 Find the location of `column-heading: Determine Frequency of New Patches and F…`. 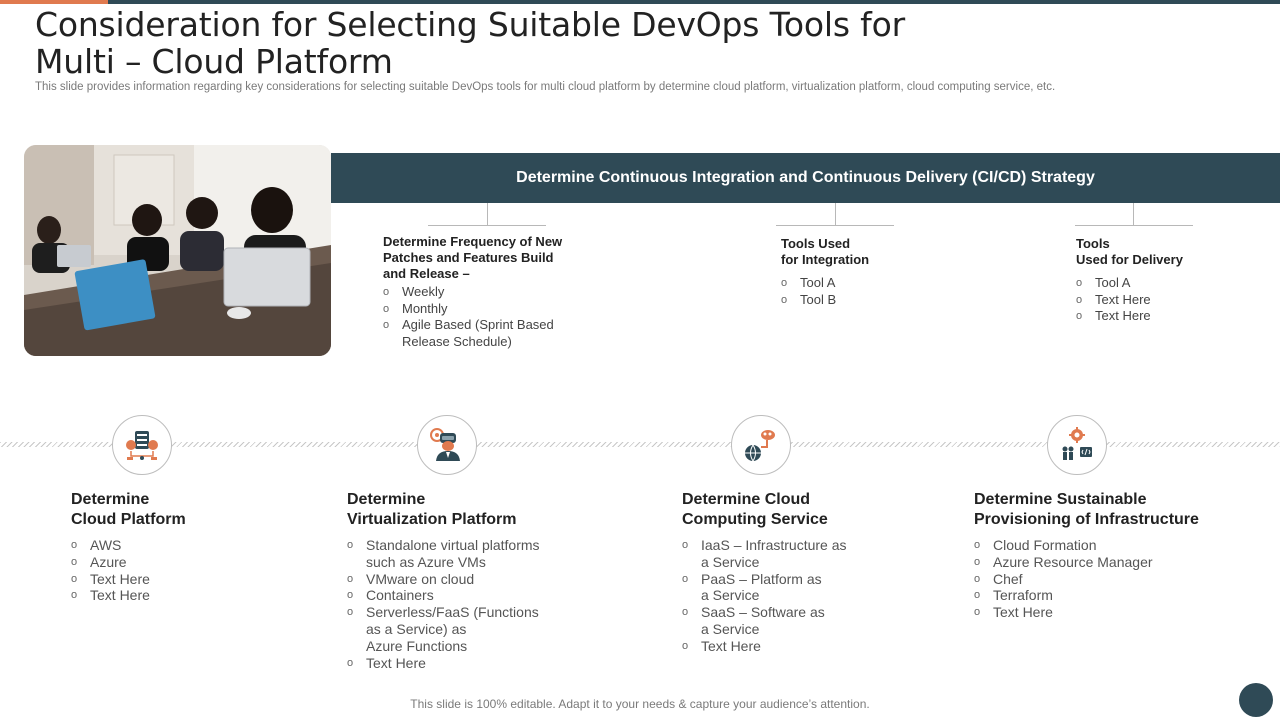

column-heading: Determine Frequency of New Patches and F… is located at coordinates (473, 257).